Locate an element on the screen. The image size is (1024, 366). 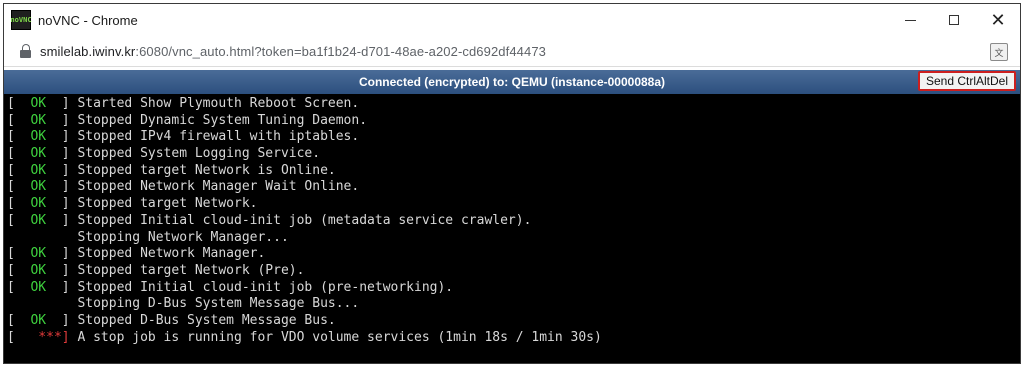
console-line: [ OK ] Stopped Network Manager. is located at coordinates (513, 254).